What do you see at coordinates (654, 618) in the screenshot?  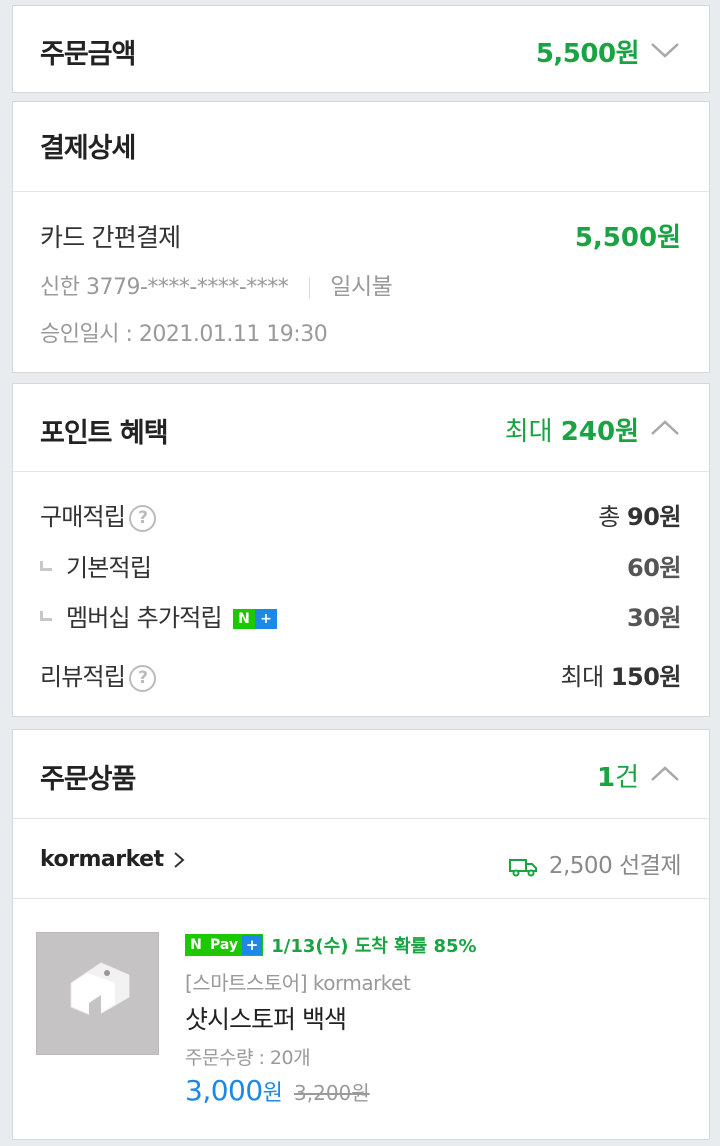 I see `membership-points-value: 30원` at bounding box center [654, 618].